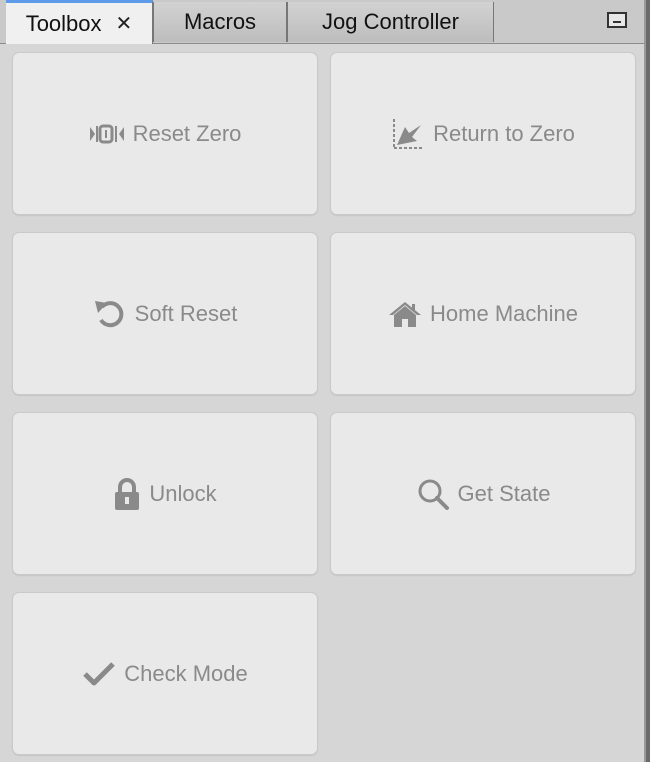 This screenshot has width=650, height=762. Describe the element at coordinates (504, 133) in the screenshot. I see `return-to-zero-label: Return to Zero` at that location.